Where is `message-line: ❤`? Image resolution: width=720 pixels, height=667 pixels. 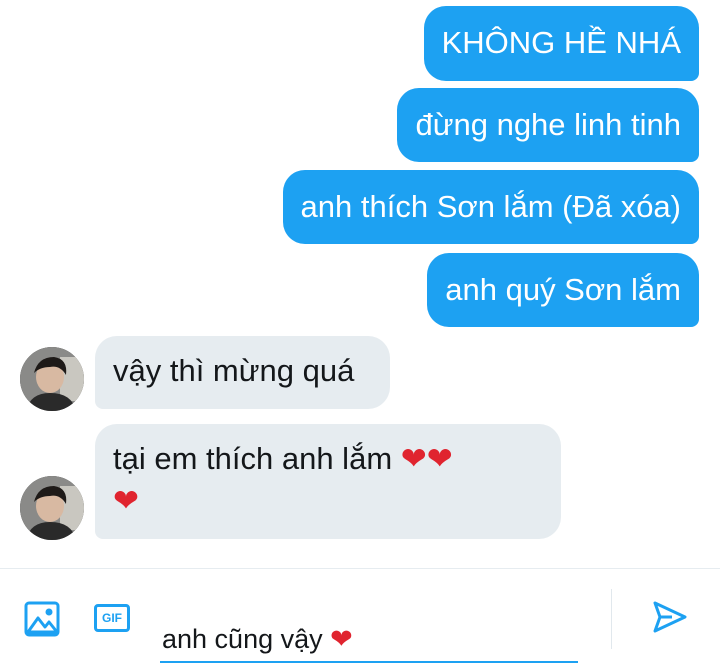 message-line: ❤ is located at coordinates (328, 501).